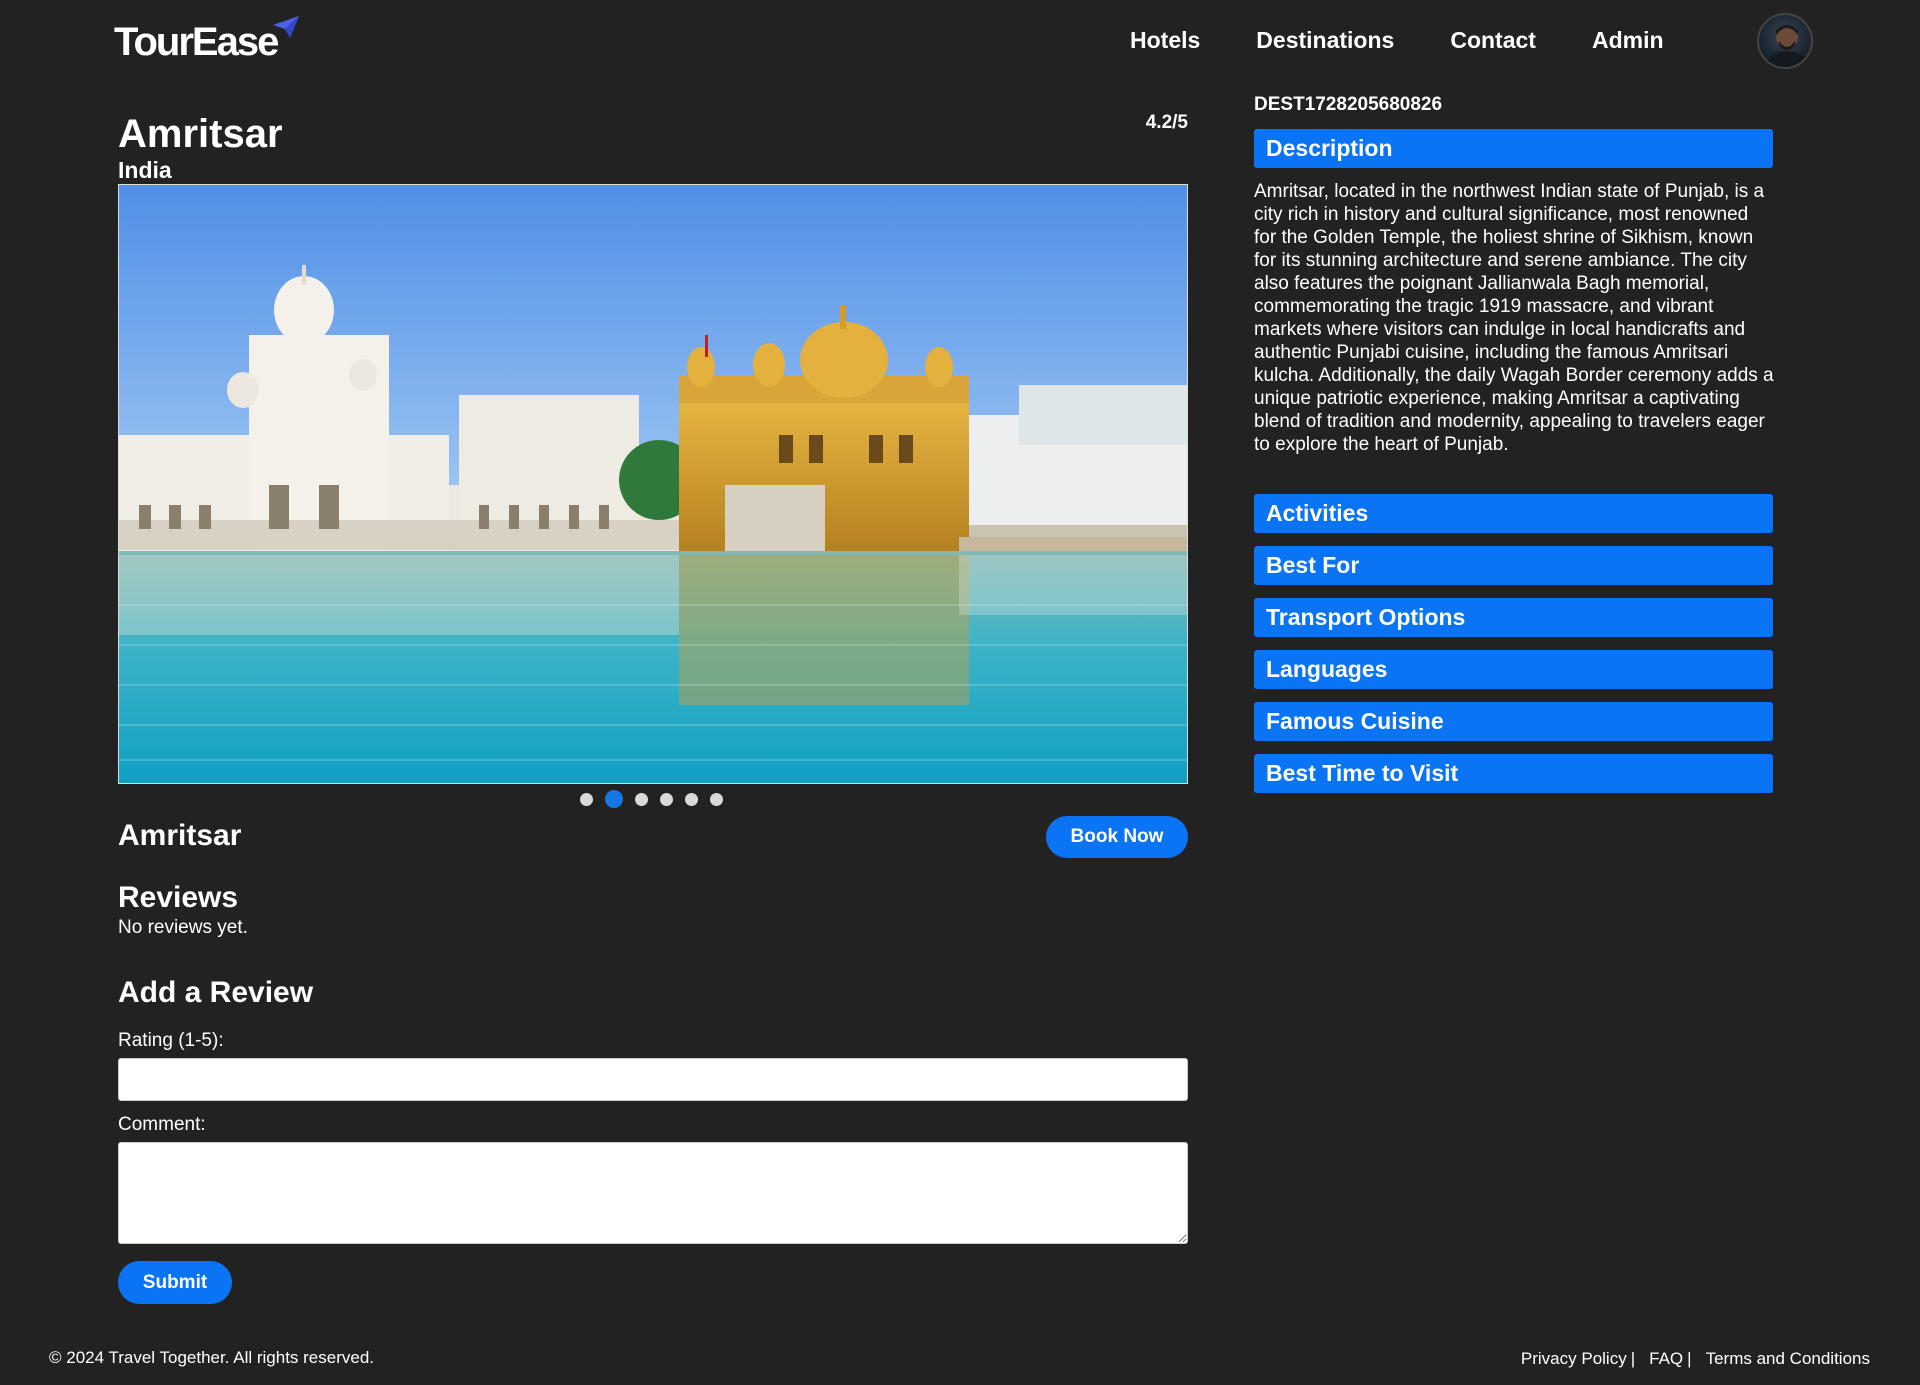 Image resolution: width=1920 pixels, height=1385 pixels. Describe the element at coordinates (653, 1193) in the screenshot. I see `comment-textarea` at that location.